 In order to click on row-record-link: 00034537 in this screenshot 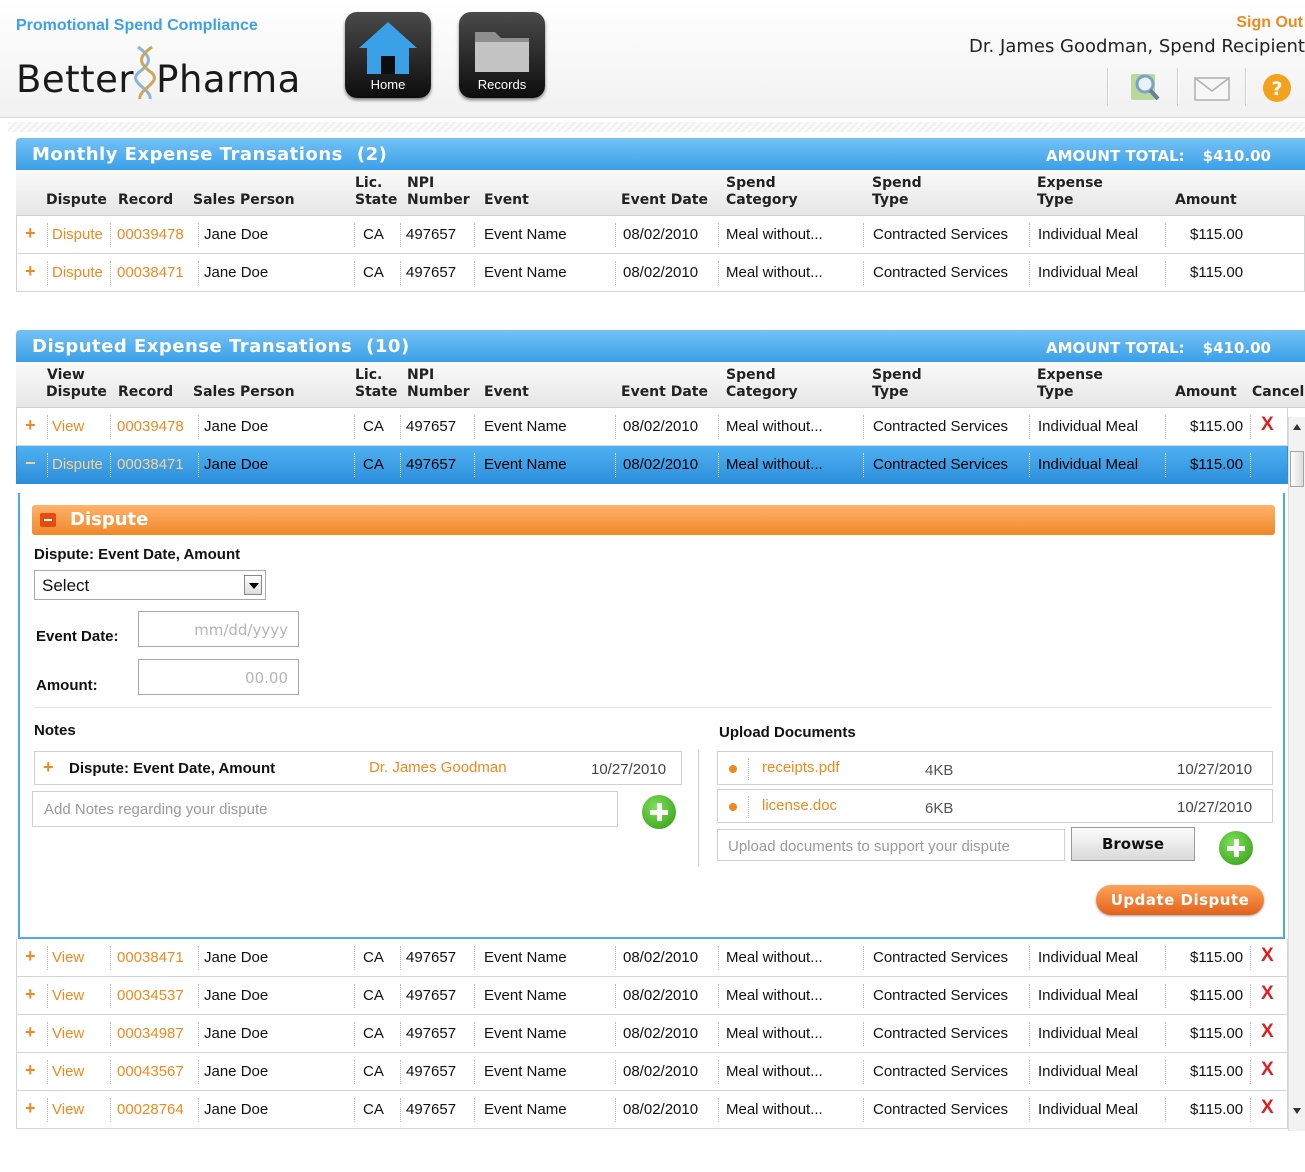, I will do `click(150, 995)`.